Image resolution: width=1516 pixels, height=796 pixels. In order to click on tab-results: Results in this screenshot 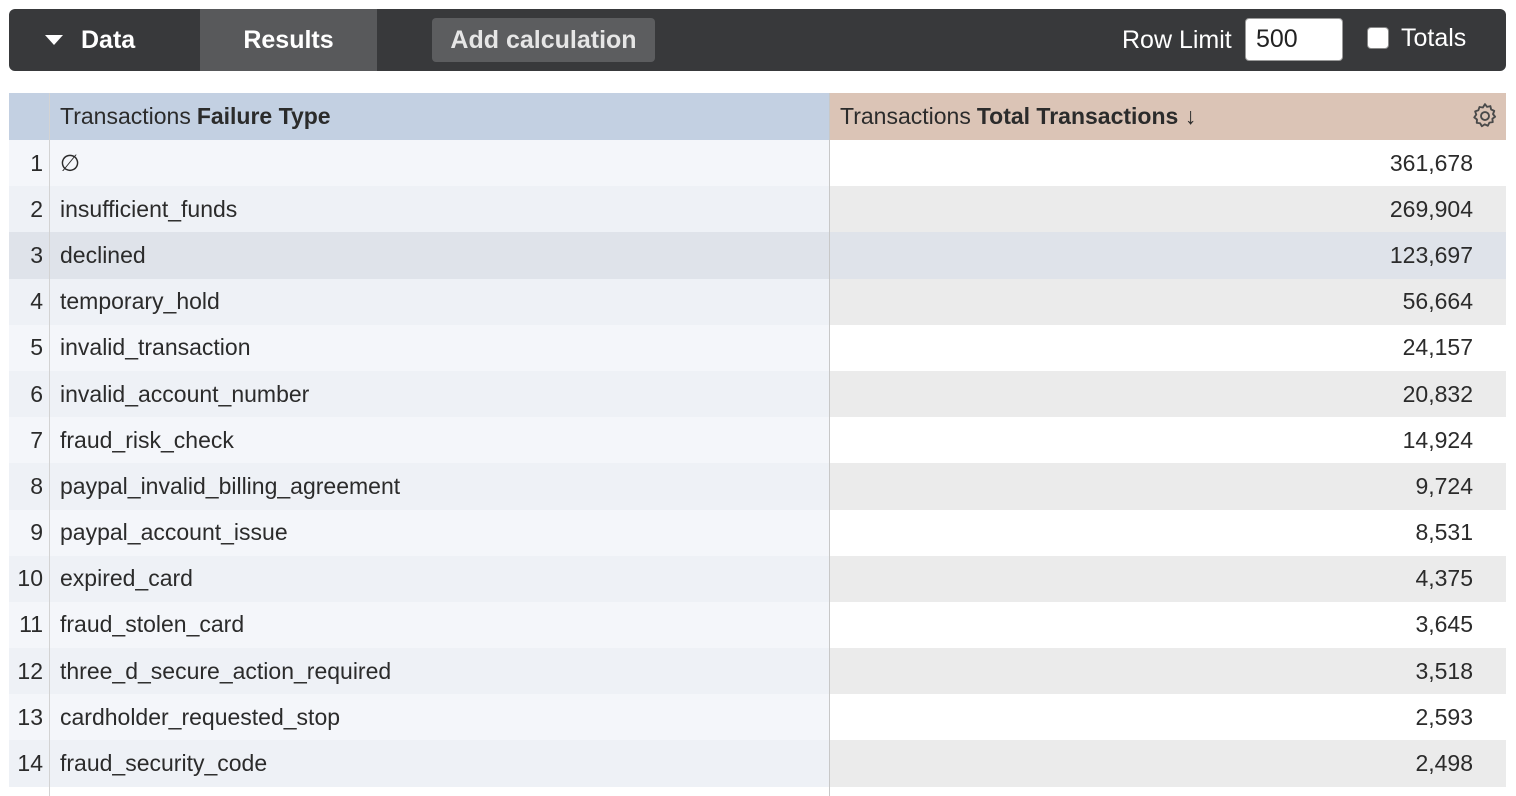, I will do `click(288, 40)`.